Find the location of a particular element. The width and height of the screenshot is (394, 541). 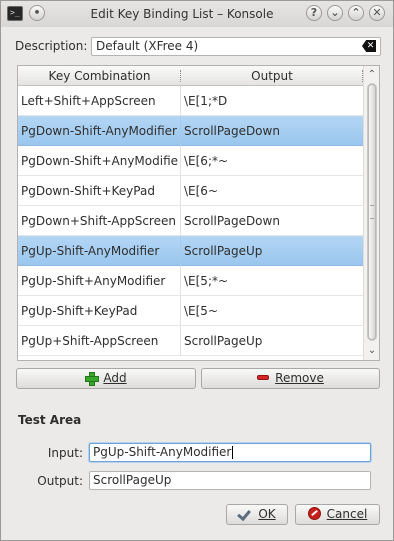

konsole-app-icon: >_ is located at coordinates (15, 13).